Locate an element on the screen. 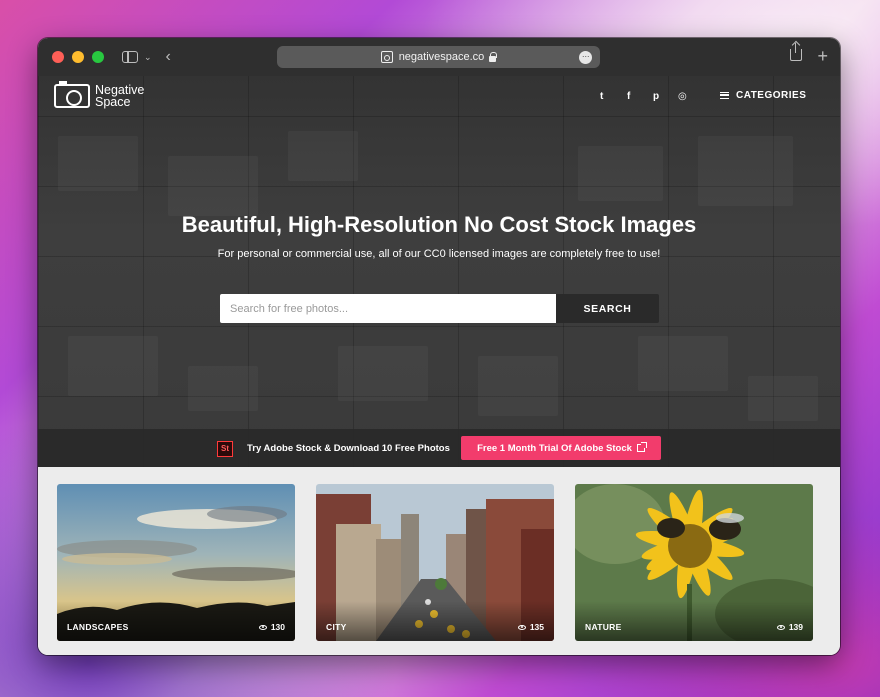 The width and height of the screenshot is (880, 697). minimize-button is located at coordinates (78, 57).